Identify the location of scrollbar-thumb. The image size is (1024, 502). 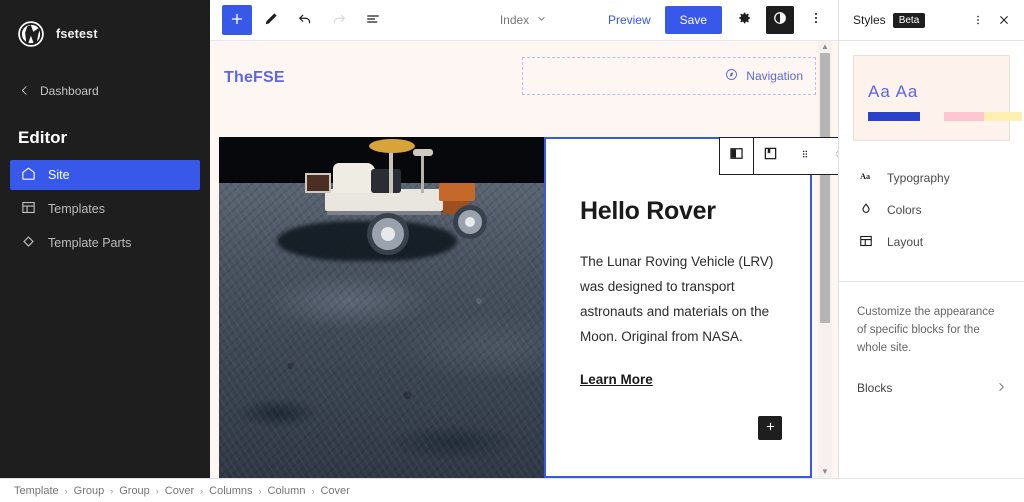
(825, 188).